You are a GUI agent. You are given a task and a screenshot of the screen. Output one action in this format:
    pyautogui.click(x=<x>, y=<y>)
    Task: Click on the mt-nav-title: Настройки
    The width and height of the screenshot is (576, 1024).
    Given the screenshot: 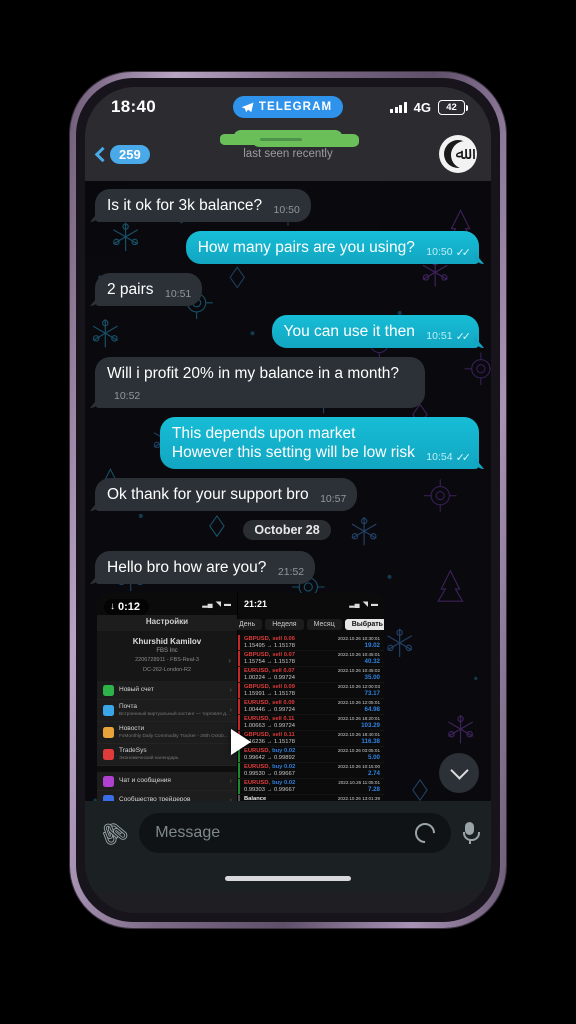 What is the action you would take?
    pyautogui.click(x=167, y=623)
    